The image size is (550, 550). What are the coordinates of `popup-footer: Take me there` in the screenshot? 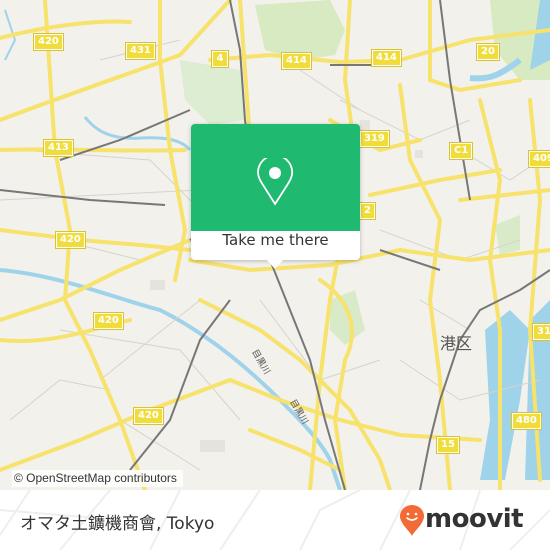 It's located at (275, 245).